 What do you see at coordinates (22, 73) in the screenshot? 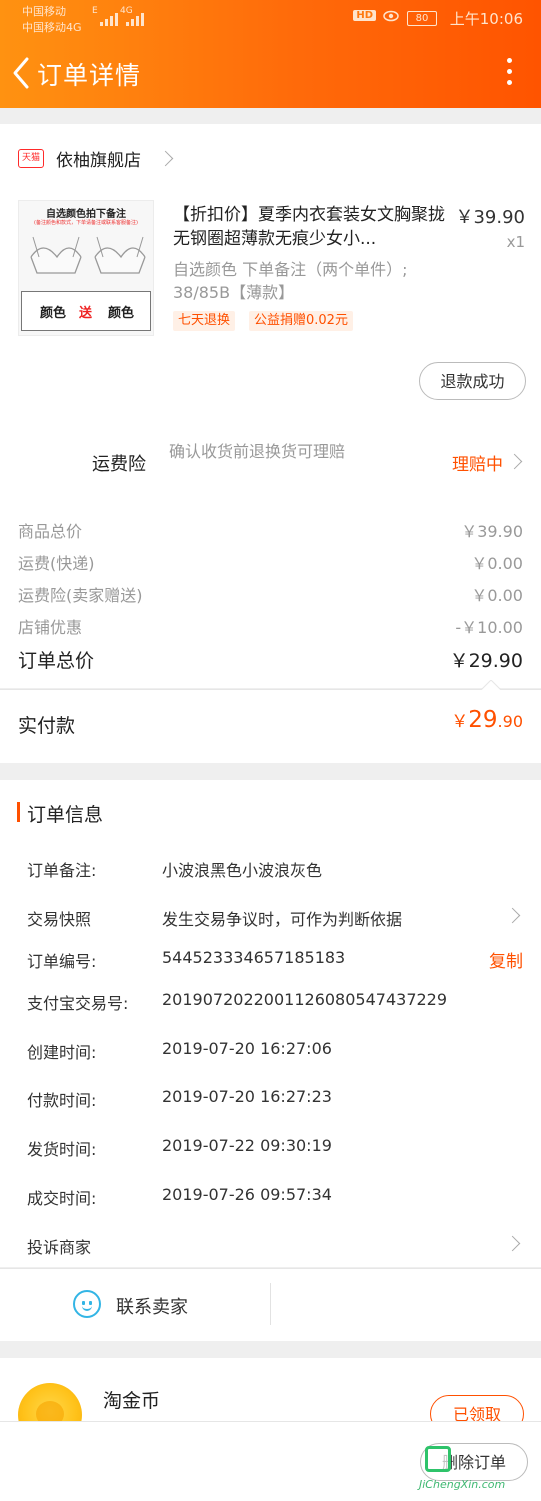
I see `back-arrow-icon` at bounding box center [22, 73].